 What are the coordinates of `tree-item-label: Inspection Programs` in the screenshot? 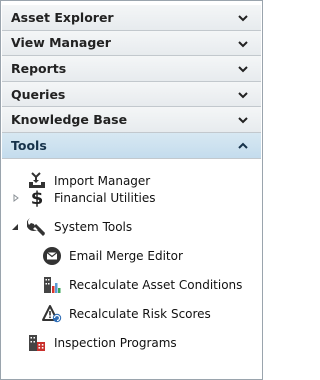 It's located at (115, 342).